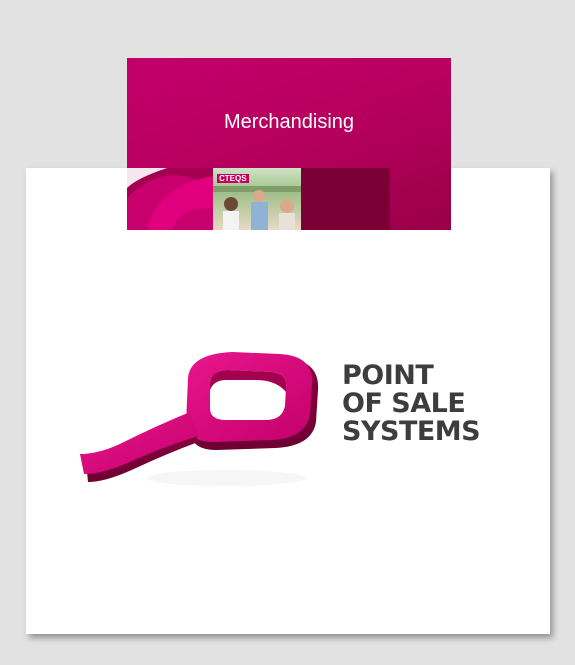 This screenshot has height=665, width=575. Describe the element at coordinates (345, 199) in the screenshot. I see `dark-panel` at that location.